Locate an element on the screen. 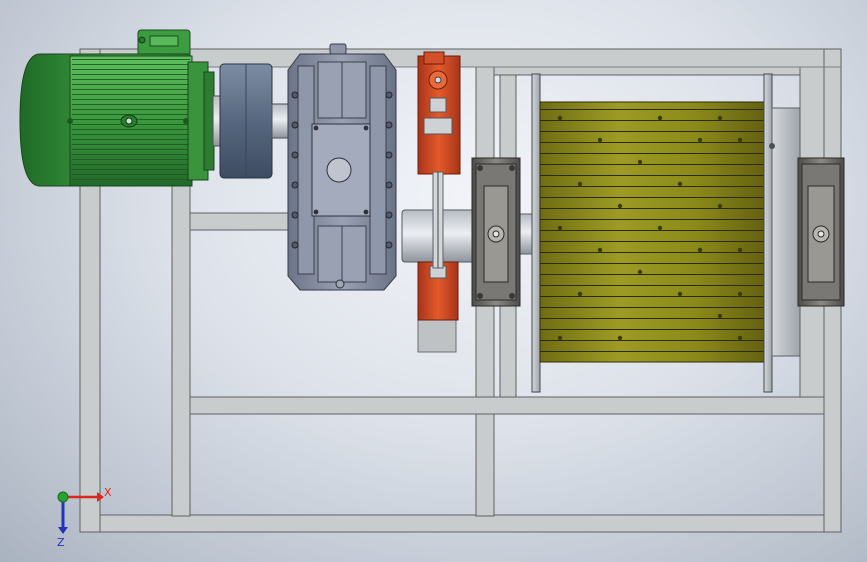  drum-hub is located at coordinates (786, 232).